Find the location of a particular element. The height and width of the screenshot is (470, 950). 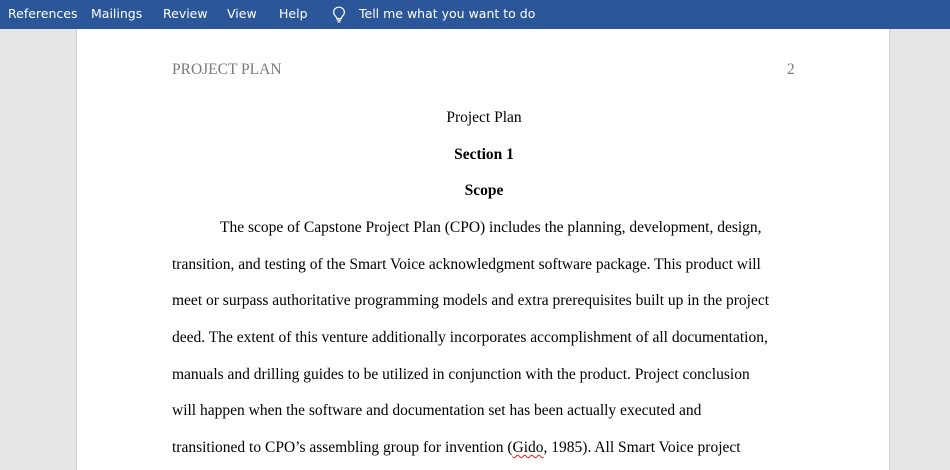

document-title: Project Plan is located at coordinates (484, 117).